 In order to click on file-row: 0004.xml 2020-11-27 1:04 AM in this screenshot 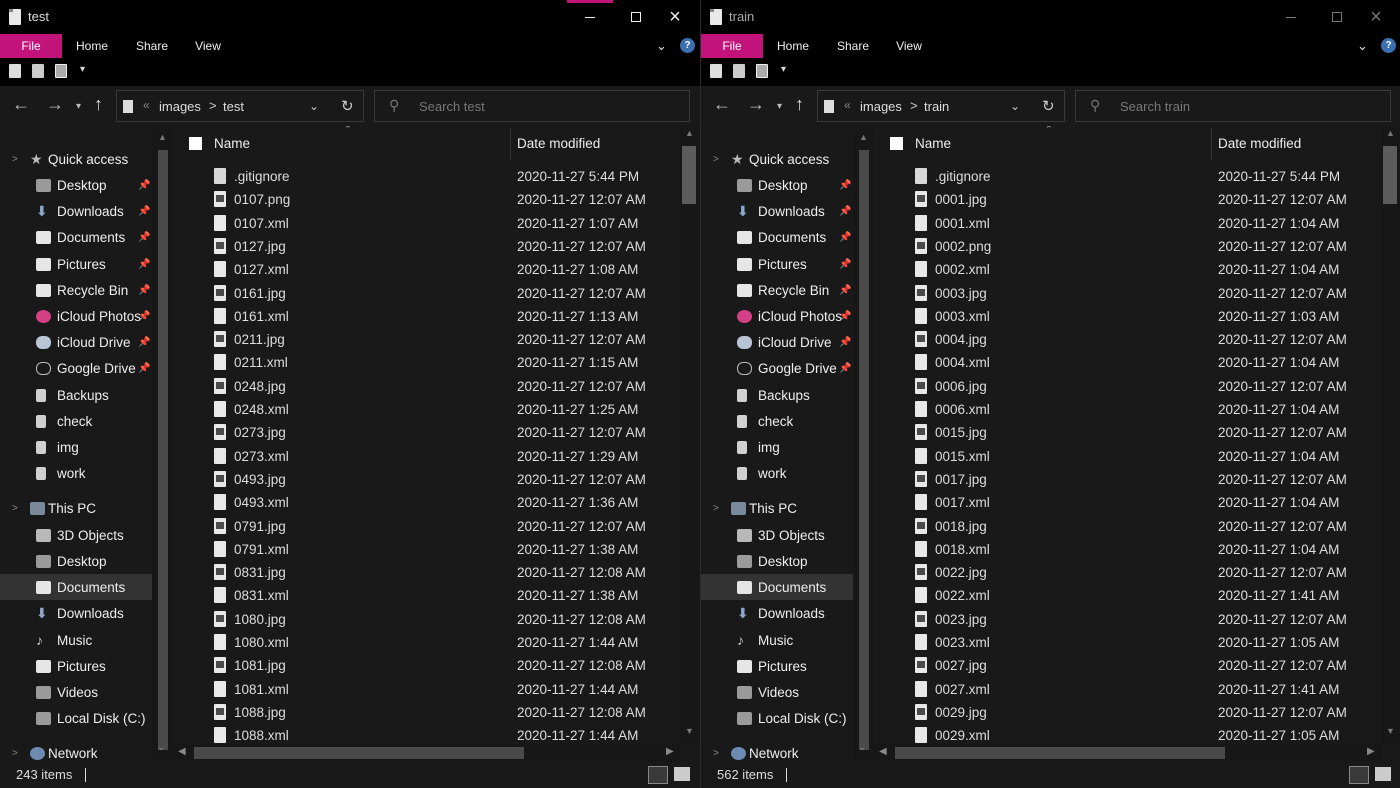, I will do `click(1127, 362)`.